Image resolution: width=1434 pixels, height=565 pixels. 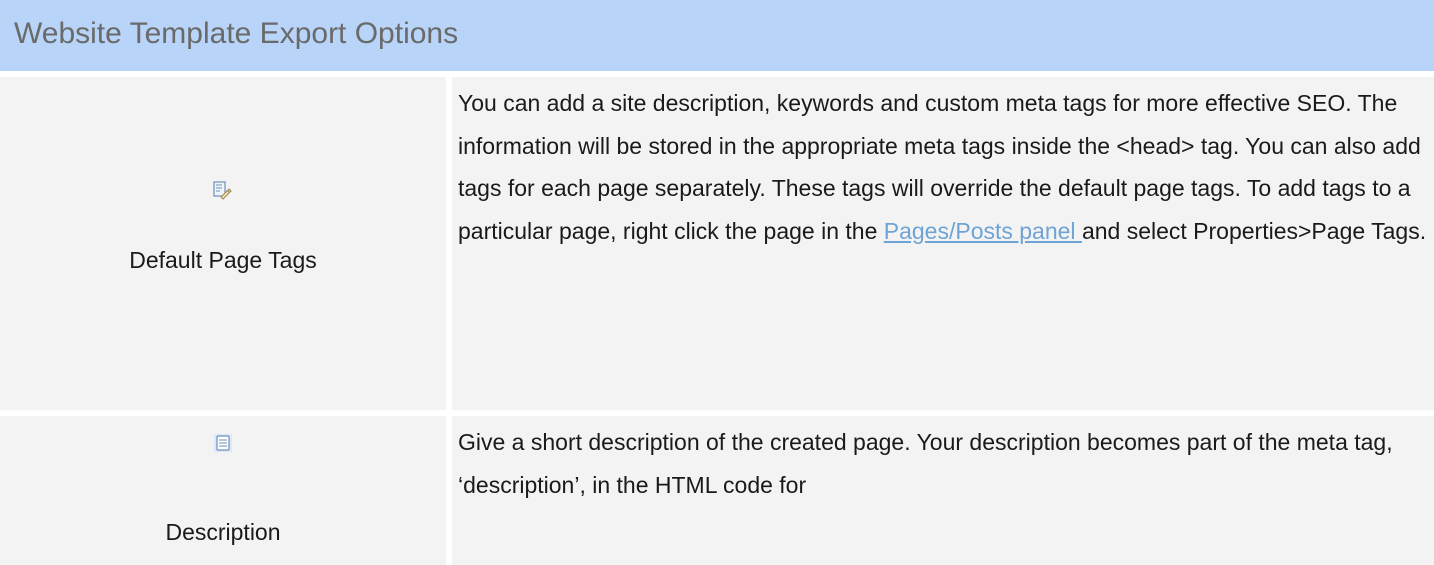 I want to click on section-header: Website Template Export Options, so click(x=717, y=35).